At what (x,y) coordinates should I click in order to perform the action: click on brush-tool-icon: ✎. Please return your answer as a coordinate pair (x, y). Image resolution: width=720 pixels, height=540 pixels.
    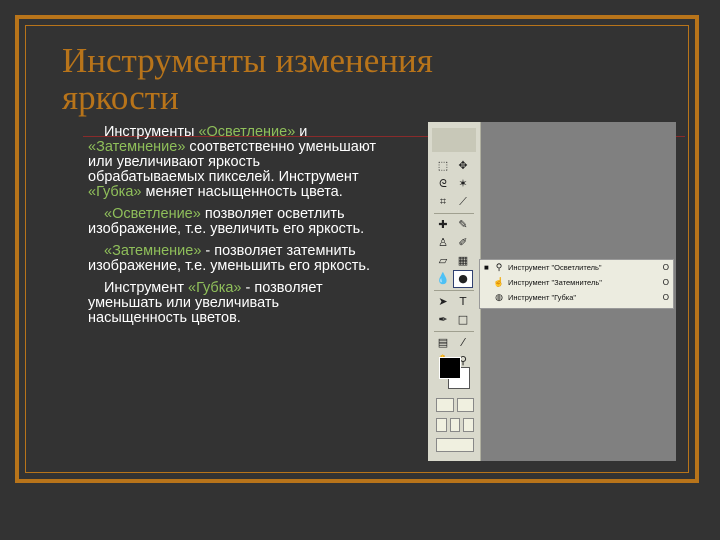
    Looking at the image, I should click on (463, 225).